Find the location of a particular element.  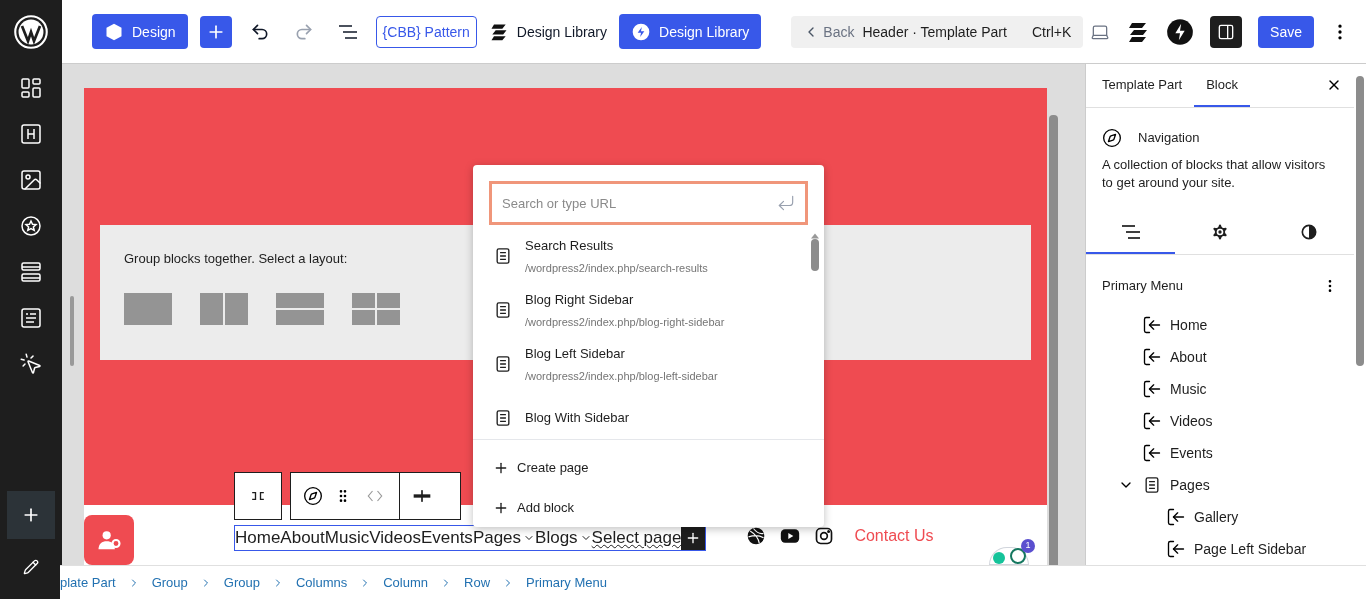

scrollbar-thumb is located at coordinates (815, 255).